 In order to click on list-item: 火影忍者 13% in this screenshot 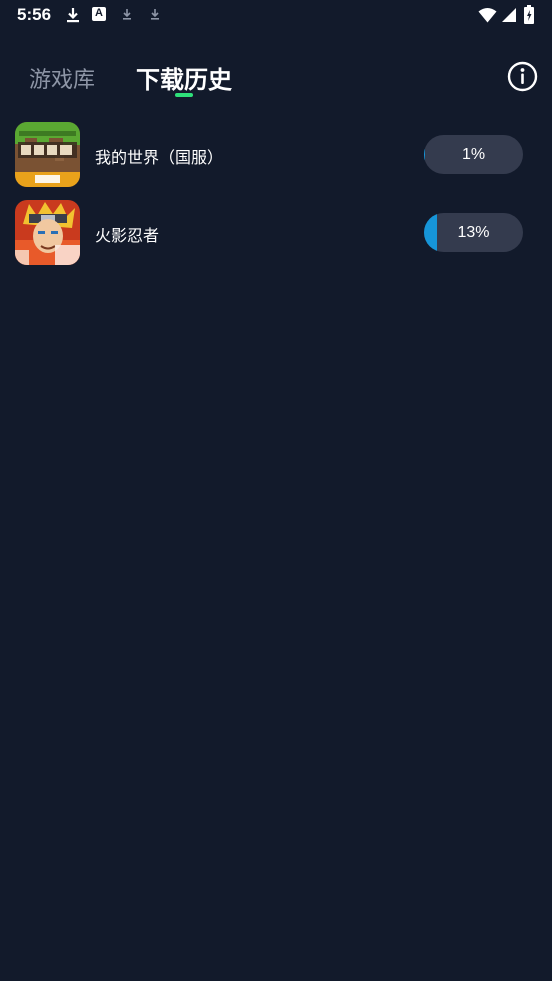, I will do `click(276, 233)`.